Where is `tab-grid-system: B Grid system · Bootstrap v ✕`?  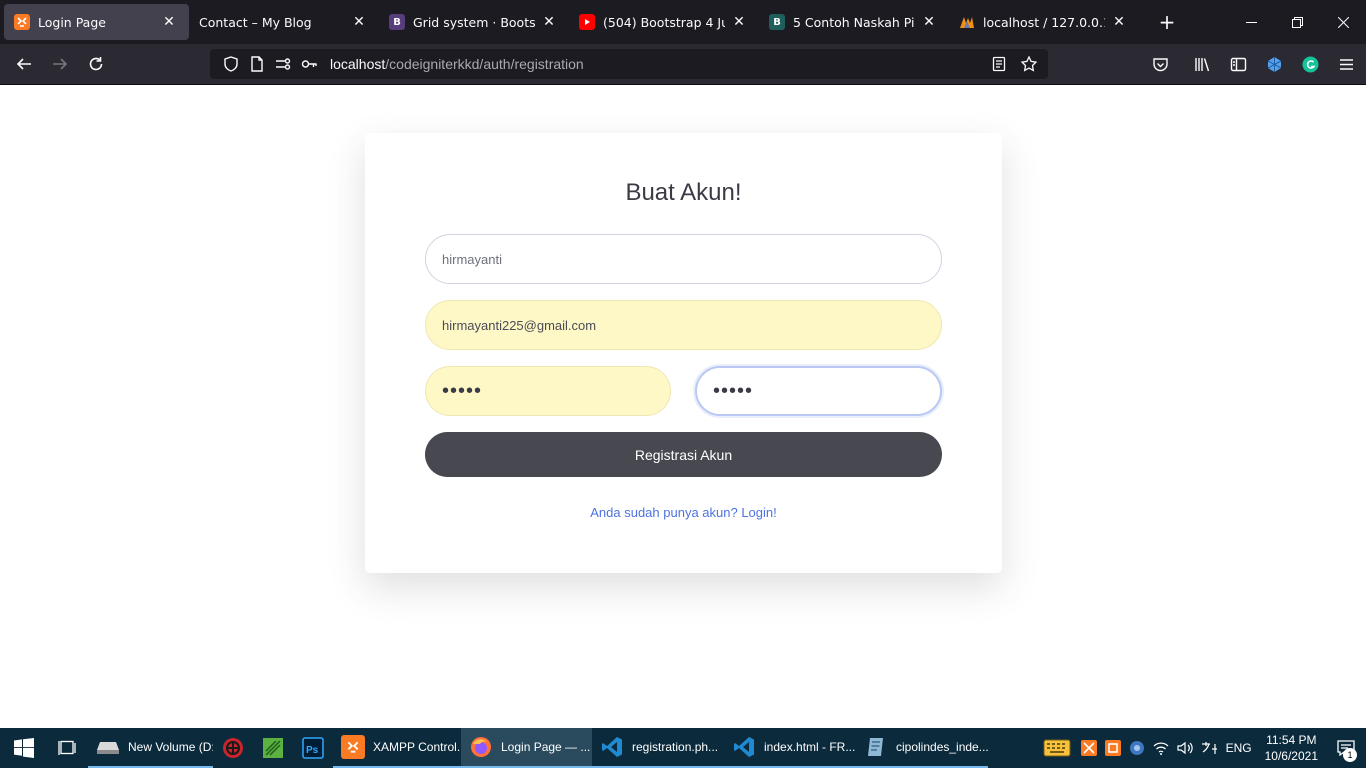
tab-grid-system: B Grid system · Bootstrap v ✕ is located at coordinates (474, 22).